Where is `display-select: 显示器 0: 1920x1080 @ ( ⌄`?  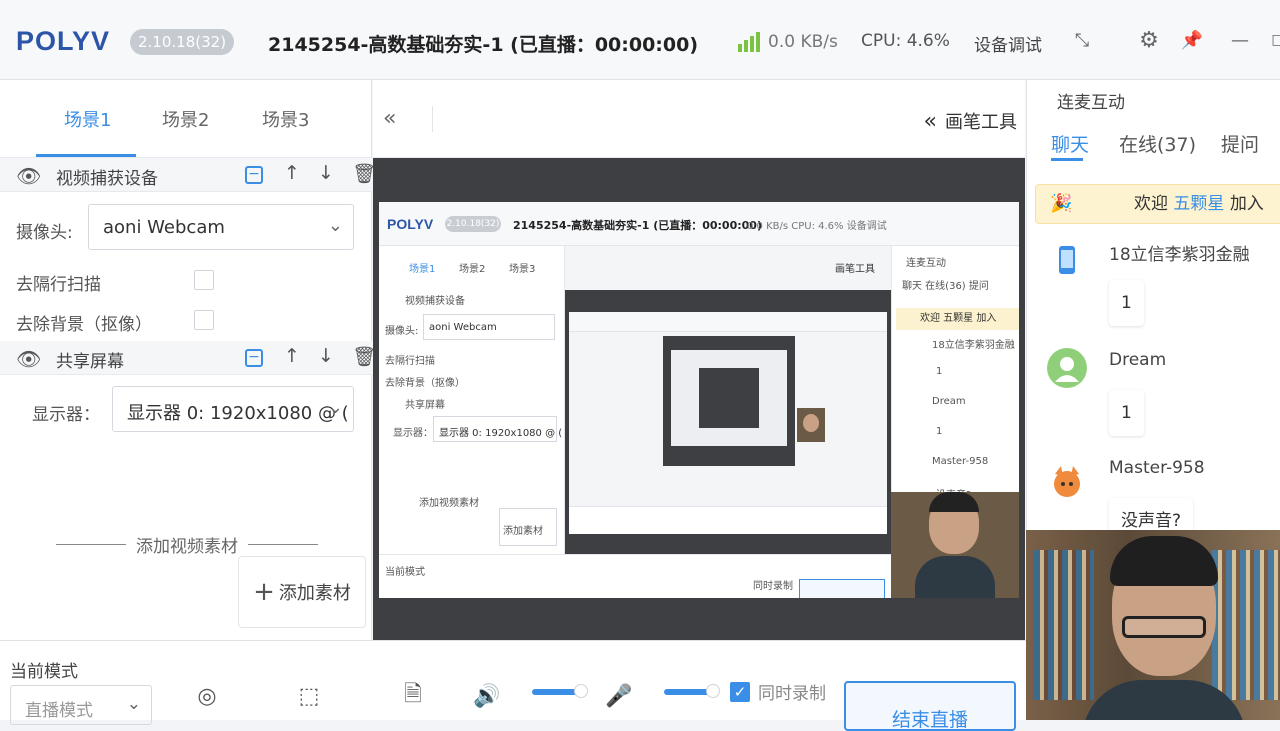
display-select: 显示器 0: 1920x1080 @ ( ⌄ is located at coordinates (233, 409).